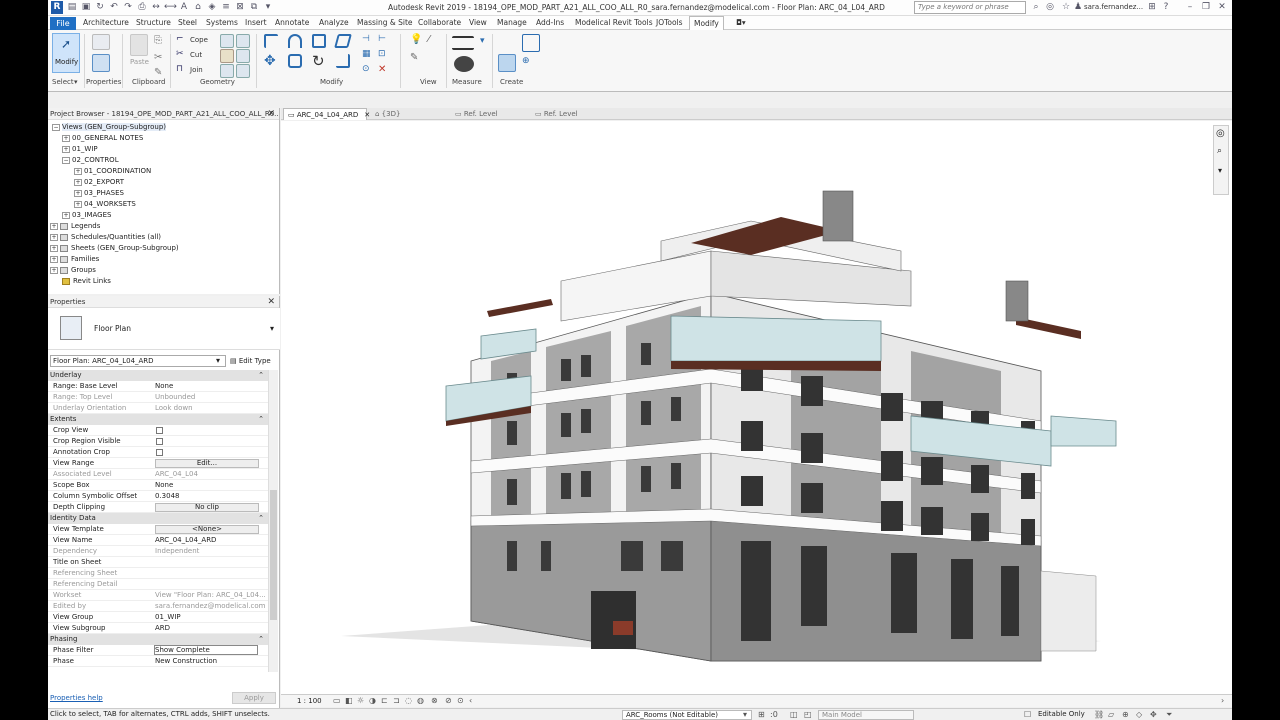  Describe the element at coordinates (1154, 714) in the screenshot. I see `drag-elements-icon: ✥` at that location.